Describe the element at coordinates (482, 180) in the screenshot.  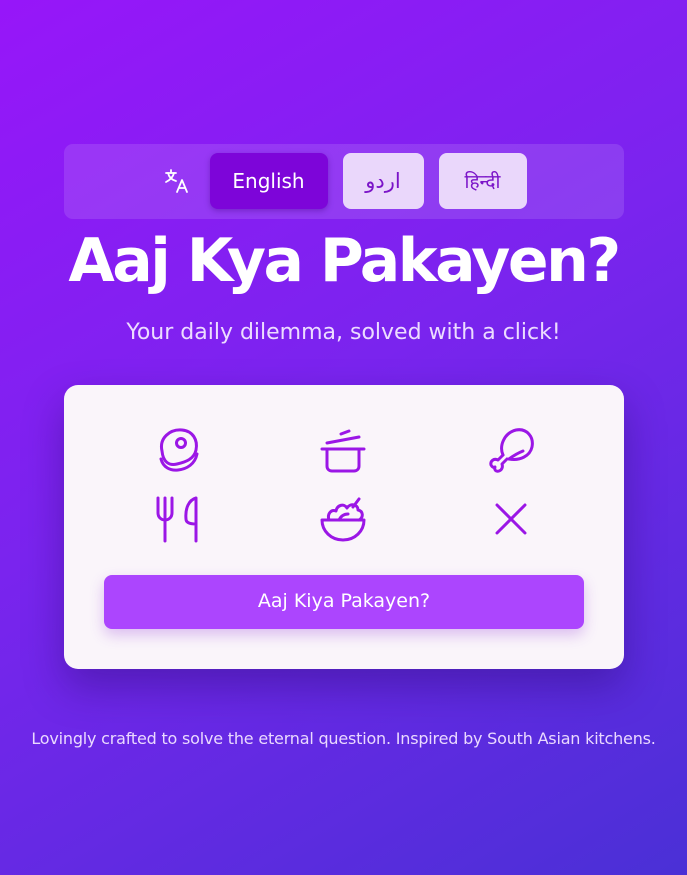
I see `language-hindi-button: हिन्दी` at that location.